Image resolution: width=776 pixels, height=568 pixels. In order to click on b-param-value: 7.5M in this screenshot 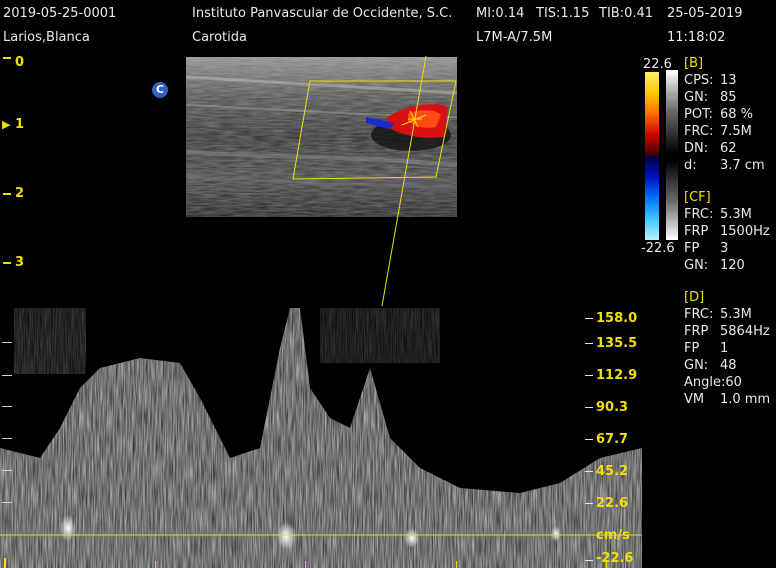, I will do `click(736, 131)`.